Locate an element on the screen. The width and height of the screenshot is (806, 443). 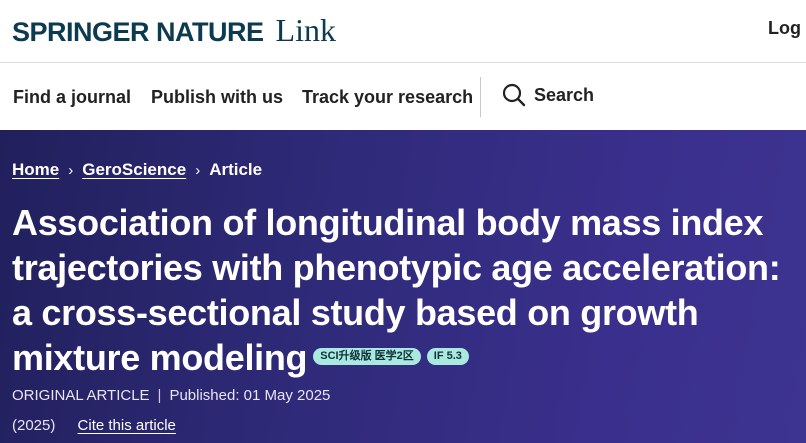
nav-publish: Publish with us is located at coordinates (217, 97).